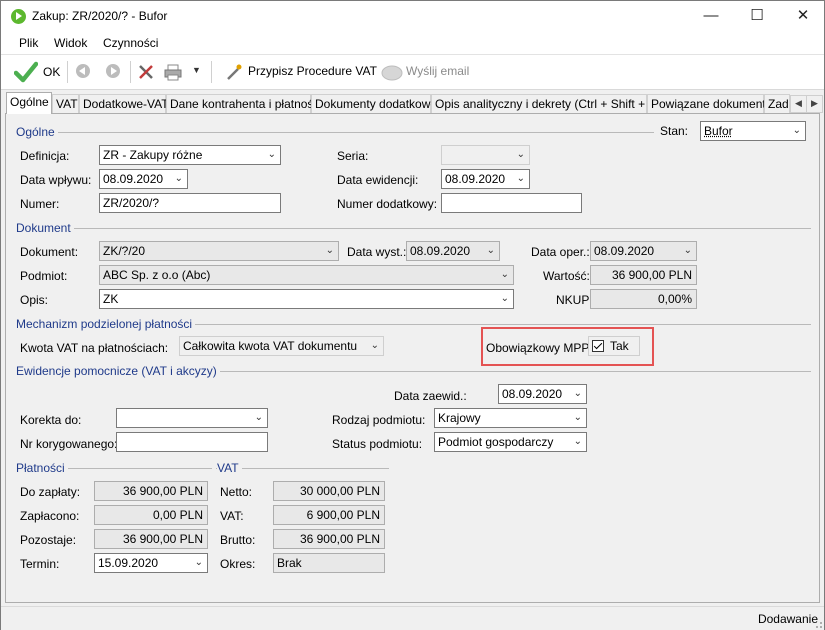 This screenshot has width=825, height=630. I want to click on tab-scroll-right-icon: ▶, so click(814, 104).